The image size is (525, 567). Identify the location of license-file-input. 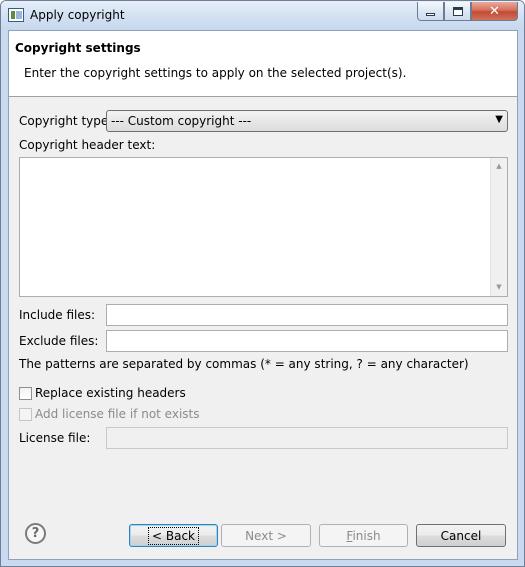
(307, 438).